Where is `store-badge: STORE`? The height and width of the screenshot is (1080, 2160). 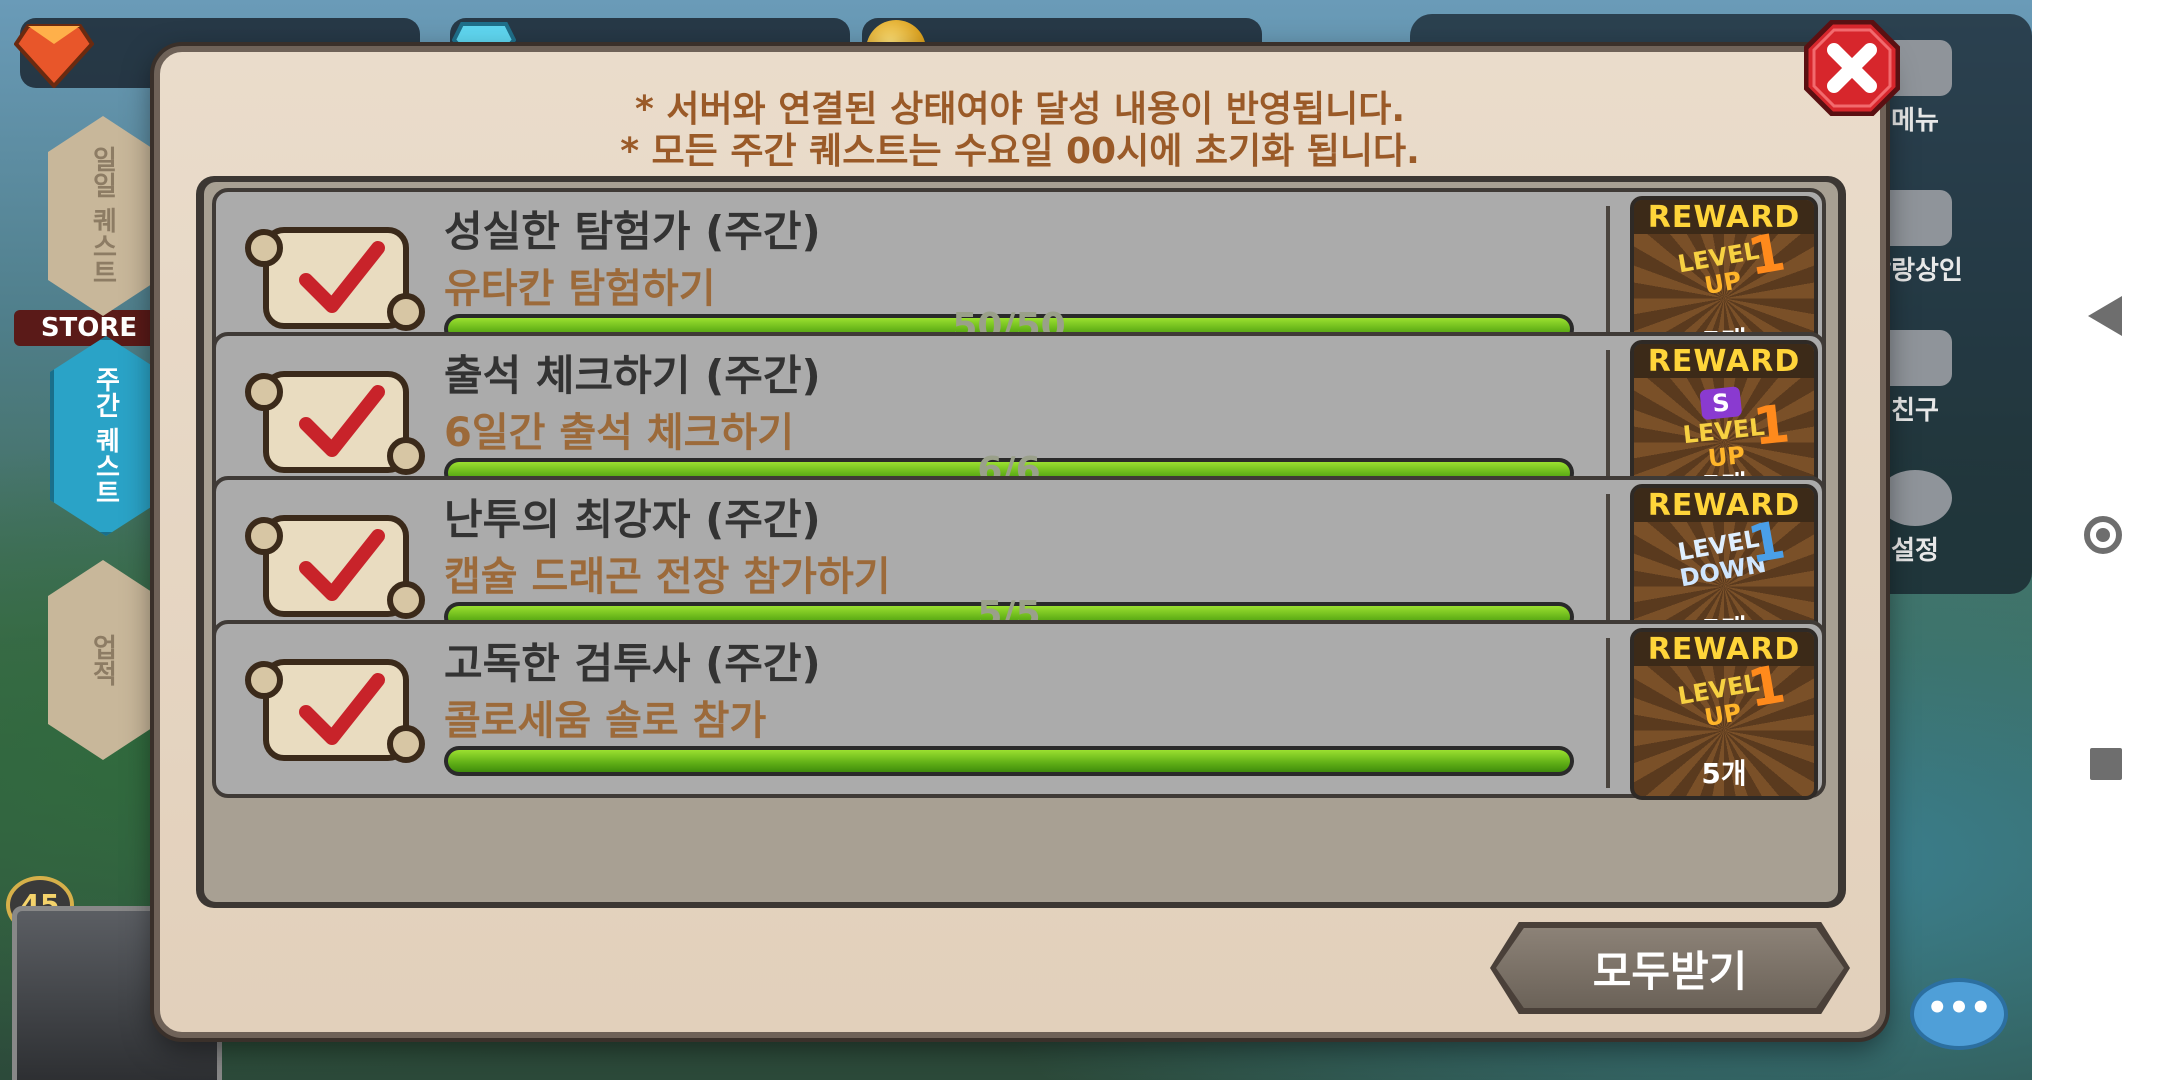
store-badge: STORE is located at coordinates (89, 328).